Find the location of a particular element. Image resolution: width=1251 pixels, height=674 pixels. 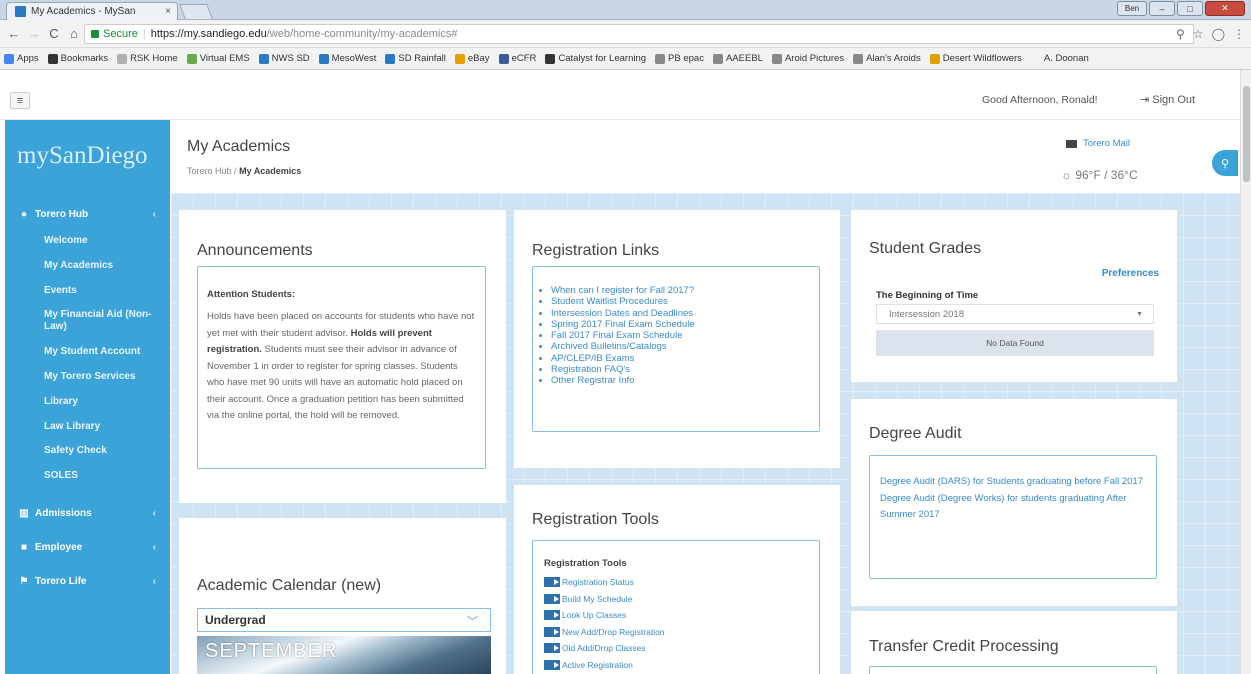

menu-dots-icon: ⋮ is located at coordinates (1239, 34).